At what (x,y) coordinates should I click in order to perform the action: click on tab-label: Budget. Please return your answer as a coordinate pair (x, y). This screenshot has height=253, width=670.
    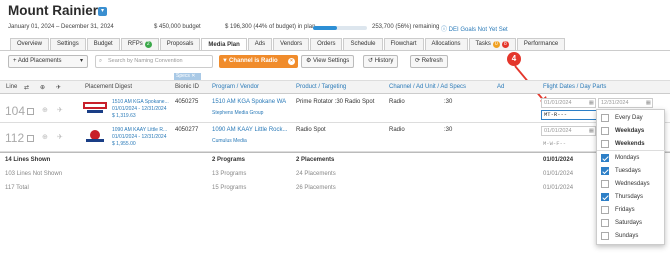
    Looking at the image, I should click on (103, 44).